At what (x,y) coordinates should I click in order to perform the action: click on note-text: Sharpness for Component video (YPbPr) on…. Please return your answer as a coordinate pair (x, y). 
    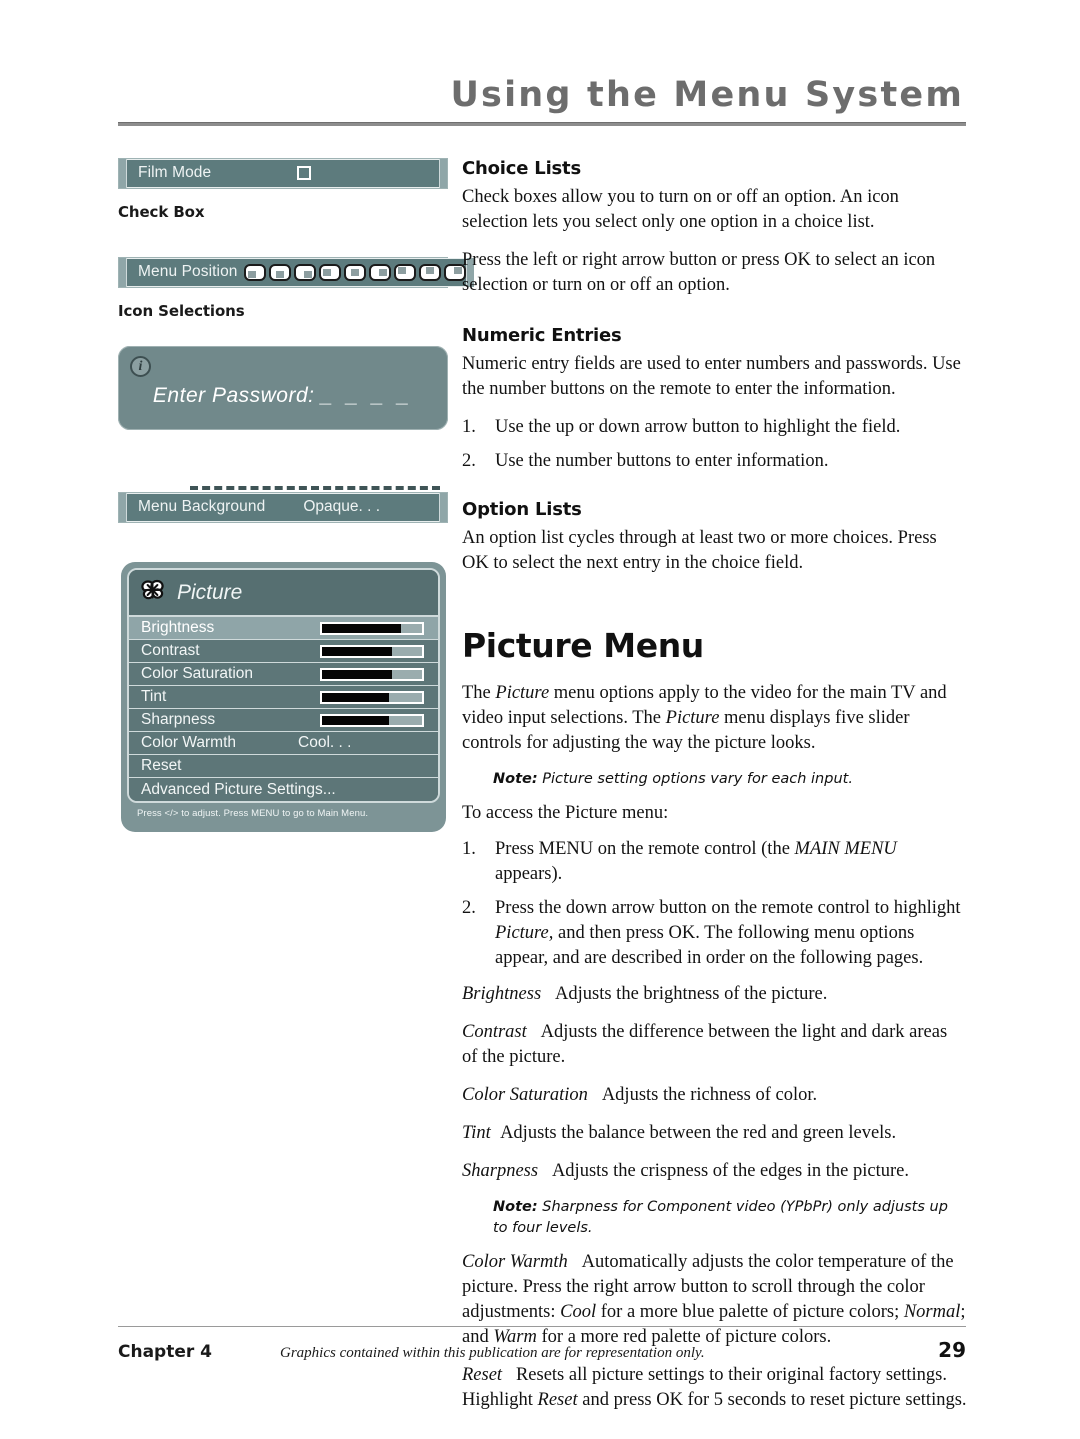
    Looking at the image, I should click on (720, 1217).